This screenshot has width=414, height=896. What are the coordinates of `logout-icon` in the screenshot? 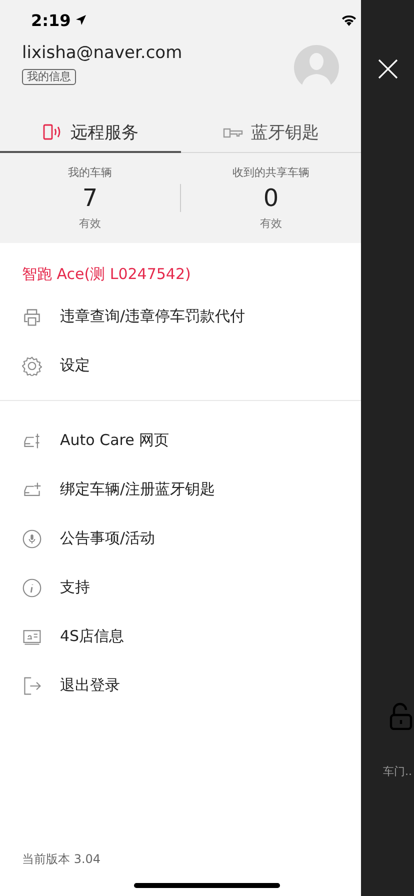 It's located at (32, 686).